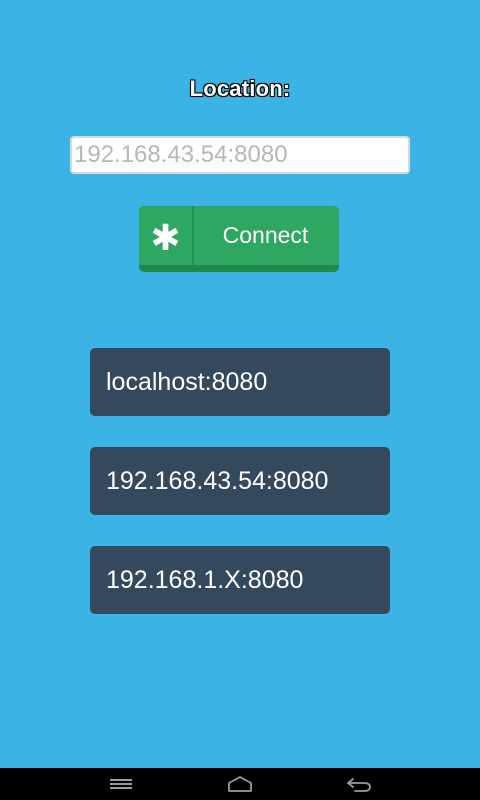 Image resolution: width=480 pixels, height=800 pixels. What do you see at coordinates (240, 88) in the screenshot?
I see `location-label: Location:` at bounding box center [240, 88].